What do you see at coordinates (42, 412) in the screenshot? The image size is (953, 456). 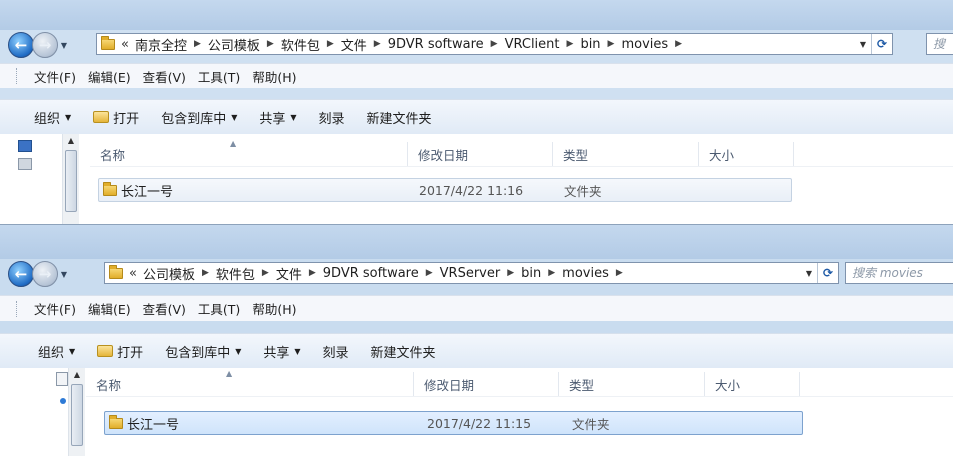 I see `navigation-pane: ▲` at bounding box center [42, 412].